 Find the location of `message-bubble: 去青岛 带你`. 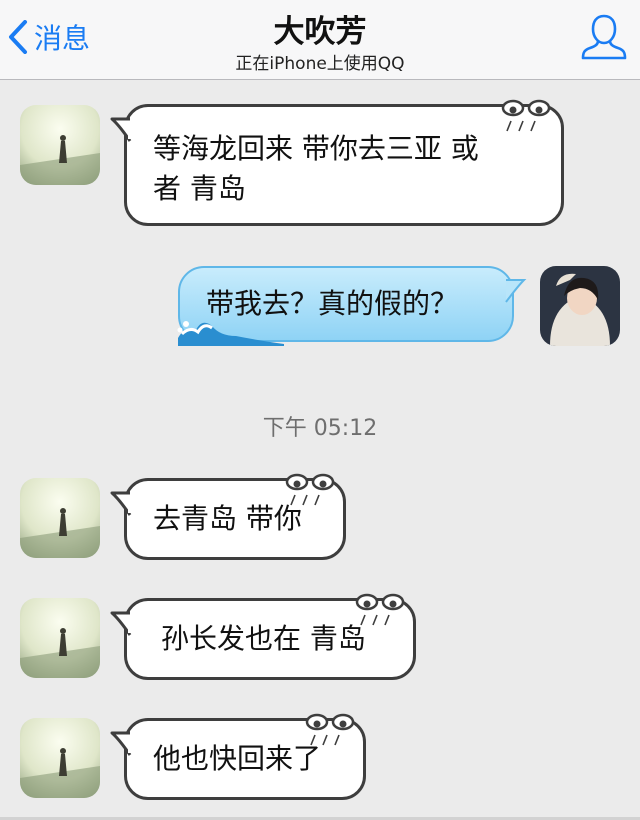

message-bubble: 去青岛 带你 is located at coordinates (228, 516).